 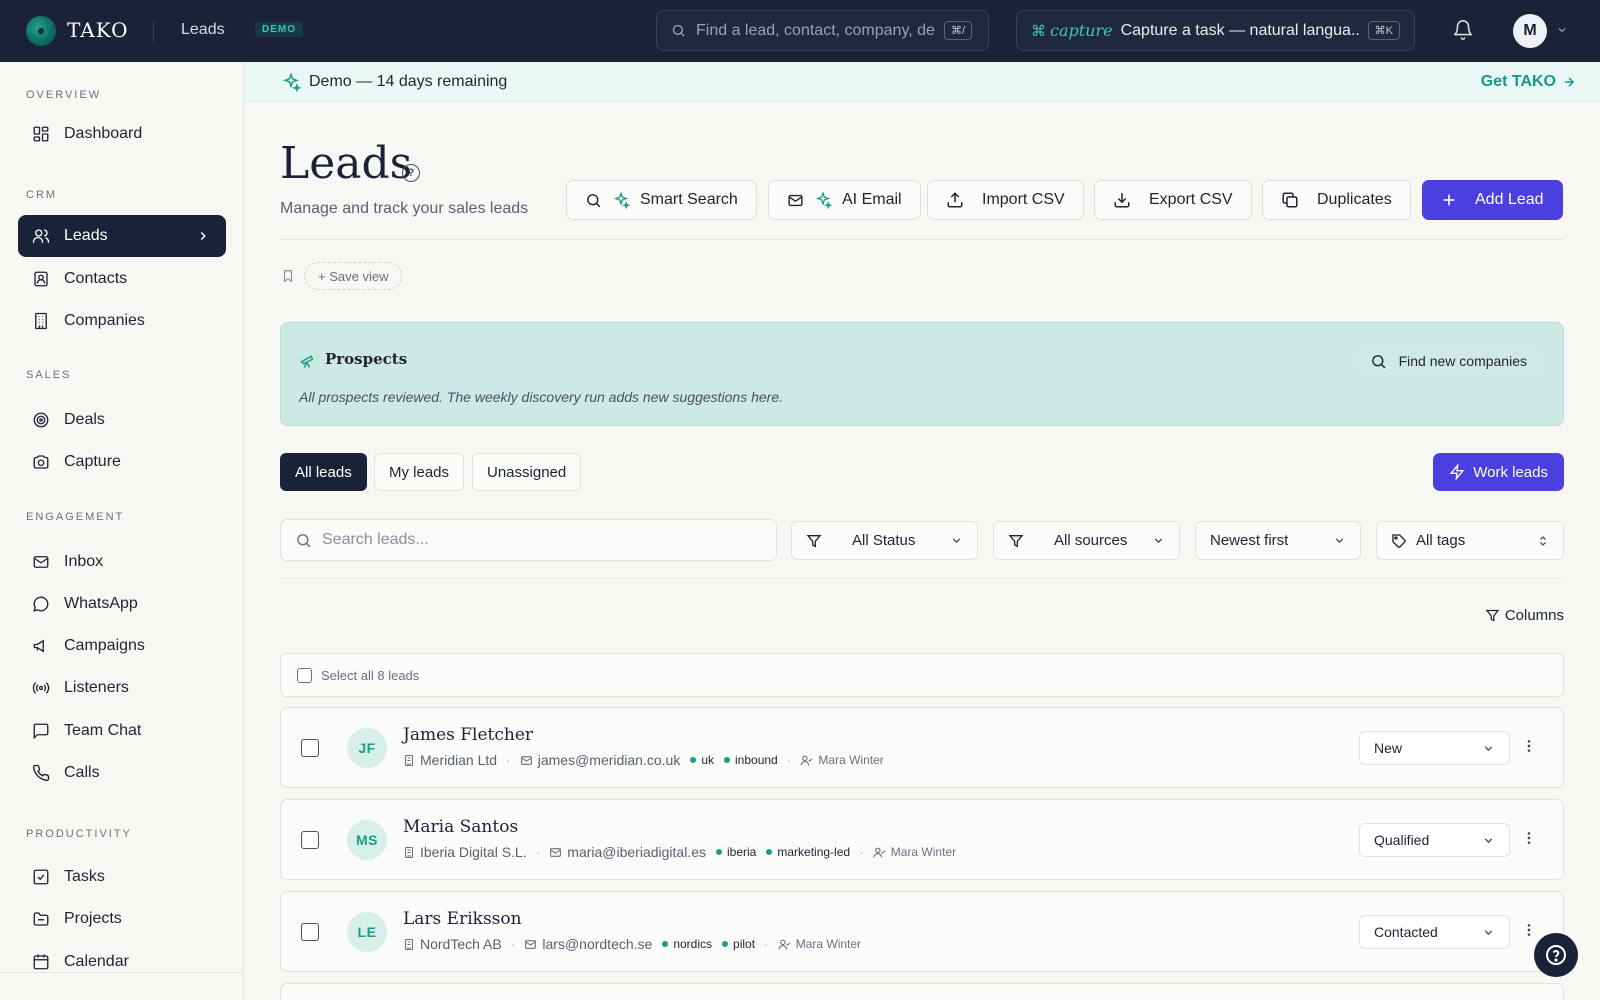 I want to click on ai-email-button: AI Email, so click(x=844, y=200).